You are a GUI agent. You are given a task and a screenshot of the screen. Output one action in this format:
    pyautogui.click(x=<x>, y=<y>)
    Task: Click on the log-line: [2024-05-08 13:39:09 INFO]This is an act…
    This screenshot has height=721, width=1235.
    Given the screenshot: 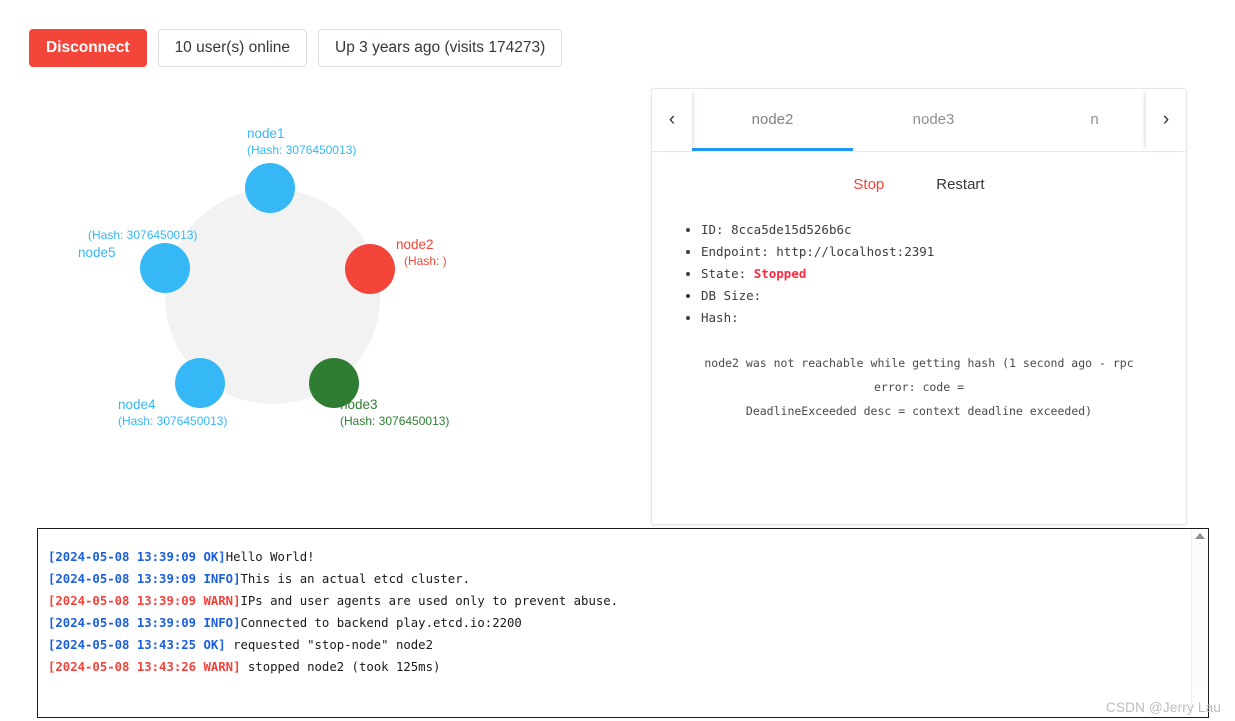 What is the action you would take?
    pyautogui.click(x=614, y=579)
    